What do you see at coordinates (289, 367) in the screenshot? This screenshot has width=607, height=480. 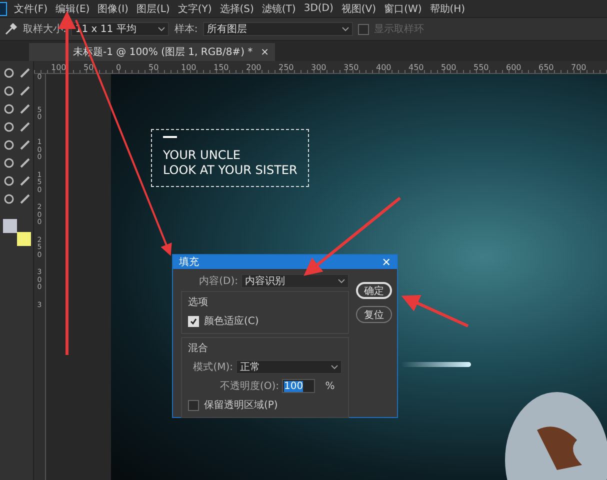 I see `mode-dropdown: 正常` at bounding box center [289, 367].